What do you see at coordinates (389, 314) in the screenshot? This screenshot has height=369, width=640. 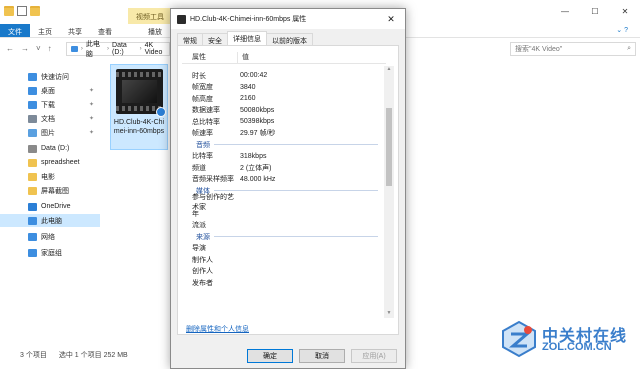 I see `scroll-down-icon: ▼` at bounding box center [389, 314].